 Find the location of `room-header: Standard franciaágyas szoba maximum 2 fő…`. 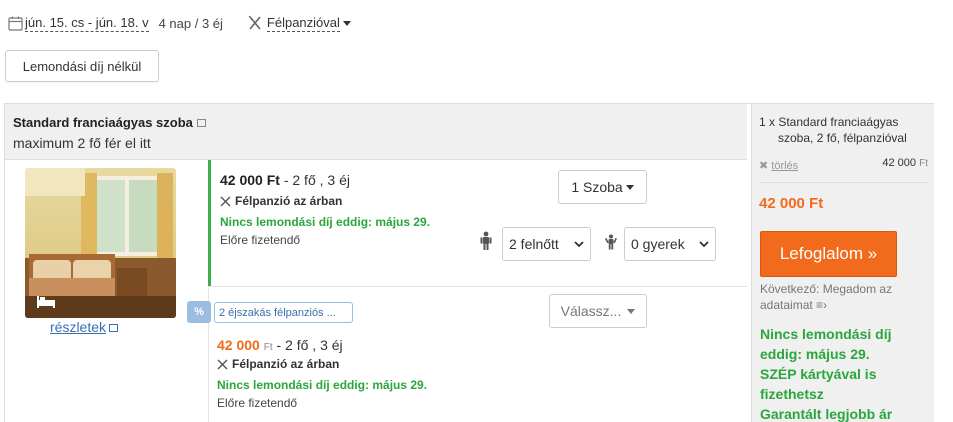

room-header: Standard franciaágyas szoba maximum 2 fő… is located at coordinates (376, 132).